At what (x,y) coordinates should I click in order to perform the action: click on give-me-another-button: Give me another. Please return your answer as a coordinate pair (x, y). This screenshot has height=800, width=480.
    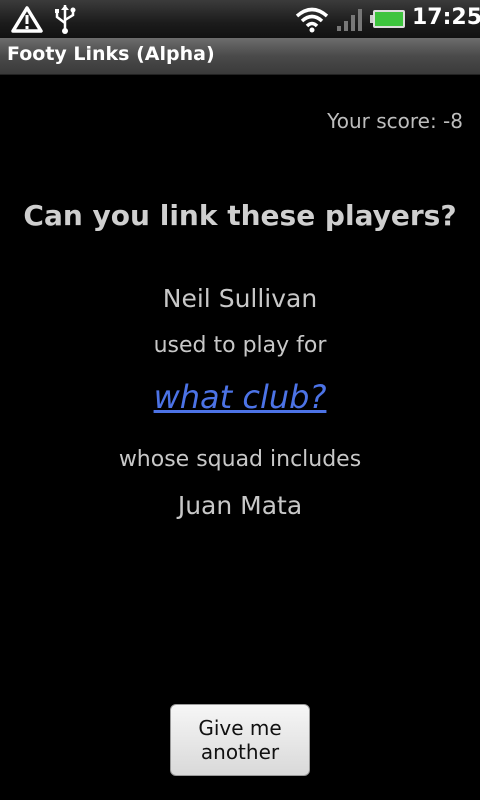
    Looking at the image, I should click on (240, 740).